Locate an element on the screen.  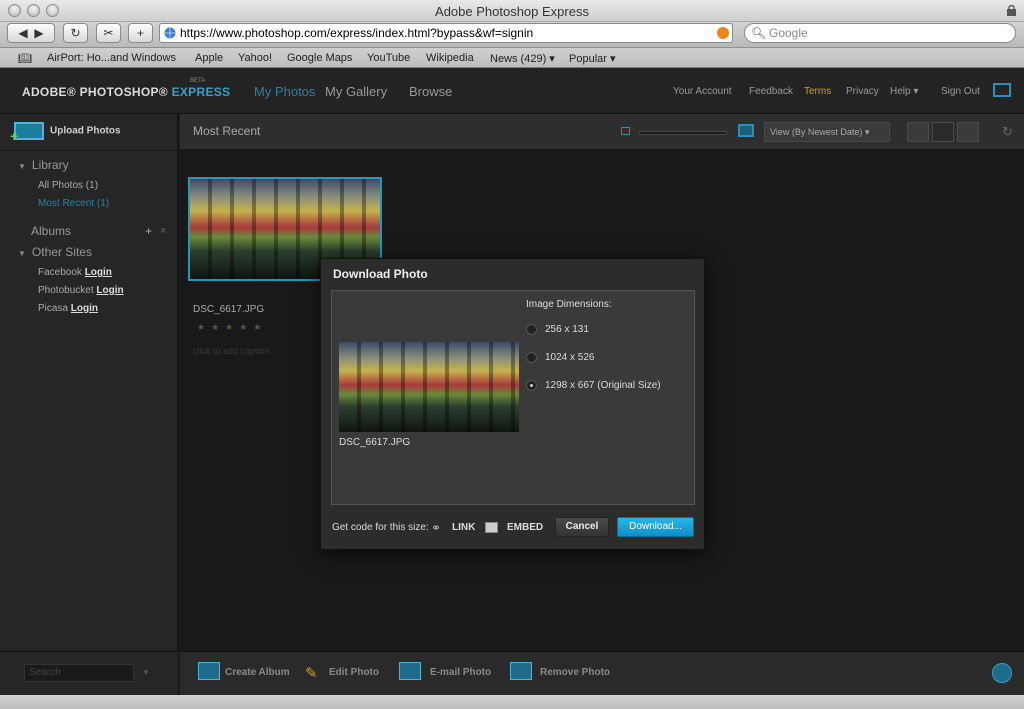
site-photobucket: Photobucket Login is located at coordinates (81, 290).